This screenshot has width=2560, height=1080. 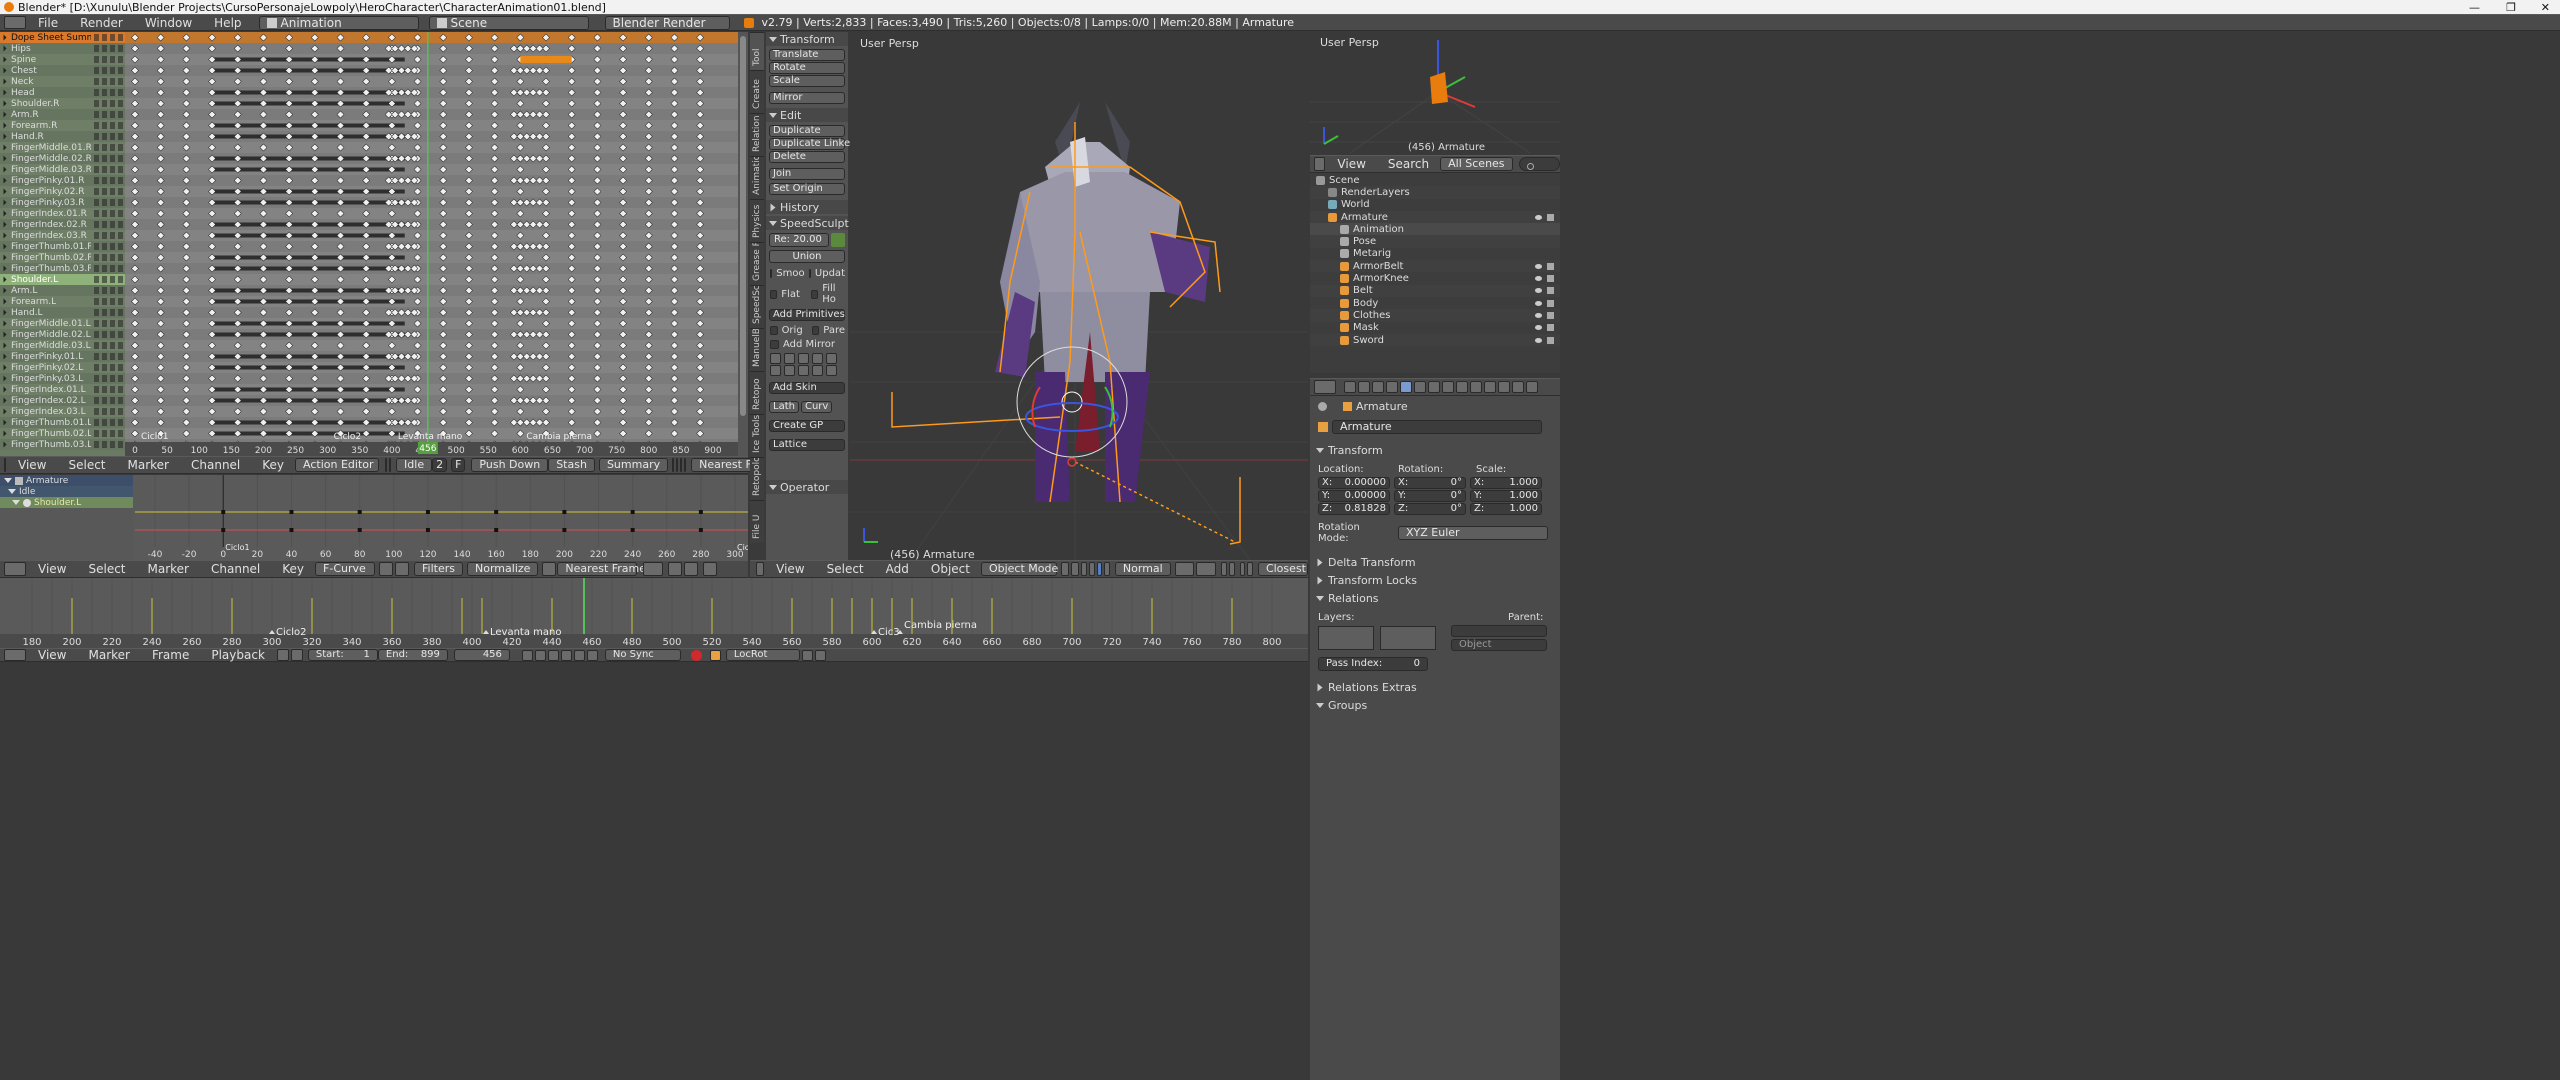 I want to click on properties-tab-bone-icon, so click(x=1462, y=387).